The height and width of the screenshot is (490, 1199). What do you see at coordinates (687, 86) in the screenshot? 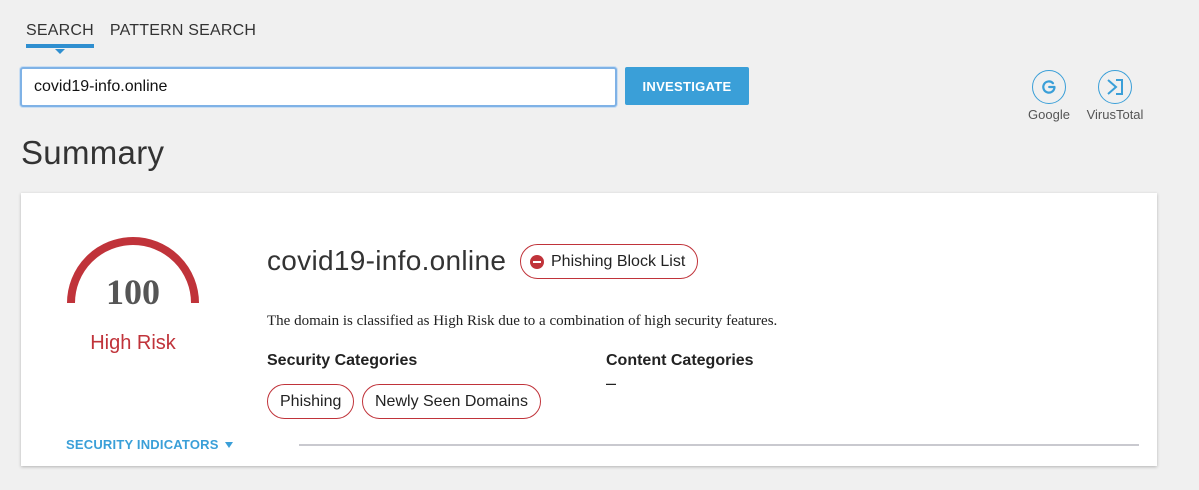
I see `investigate-button: INVESTIGATE` at bounding box center [687, 86].